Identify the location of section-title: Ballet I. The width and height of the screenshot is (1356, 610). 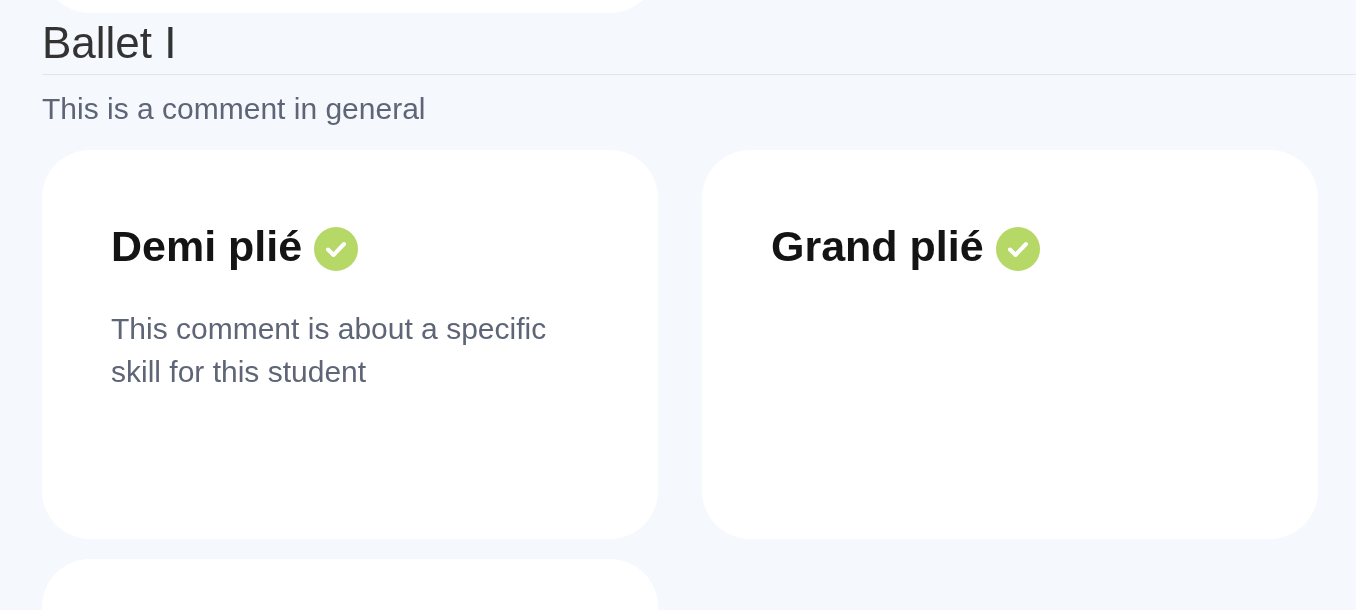
(109, 43).